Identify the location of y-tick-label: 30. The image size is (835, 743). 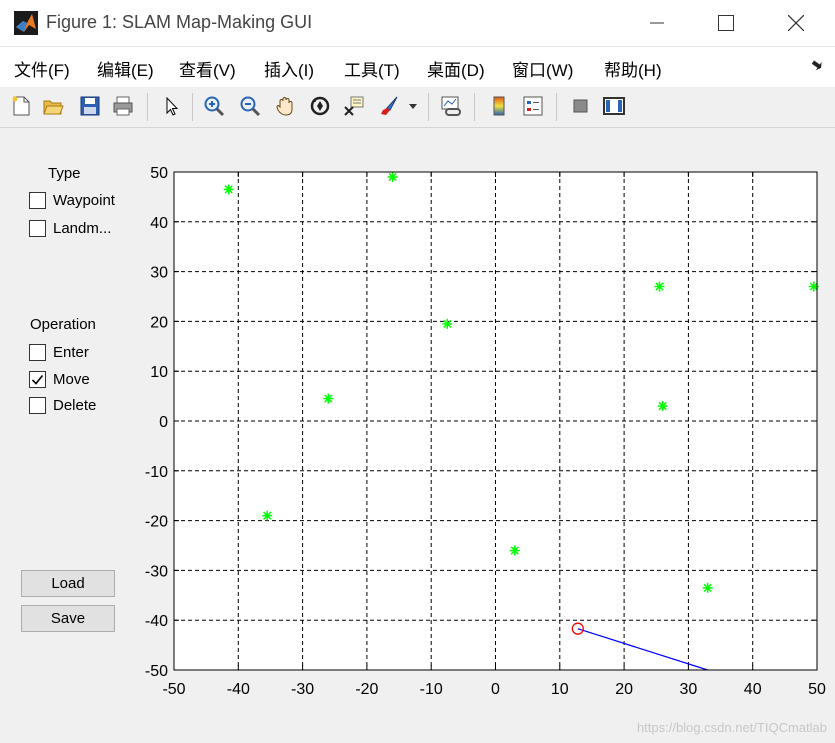
(159, 273).